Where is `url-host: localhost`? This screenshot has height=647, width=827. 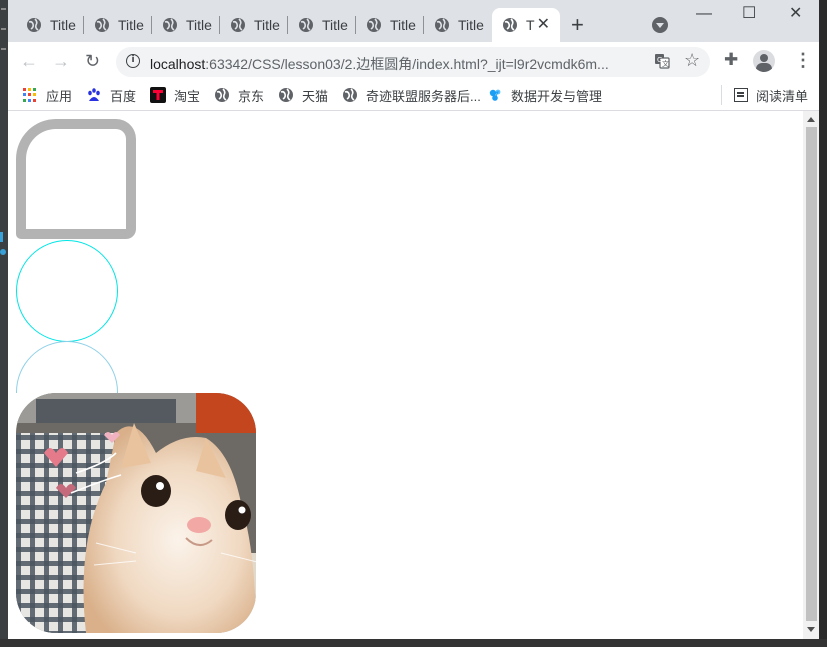
url-host: localhost is located at coordinates (178, 64).